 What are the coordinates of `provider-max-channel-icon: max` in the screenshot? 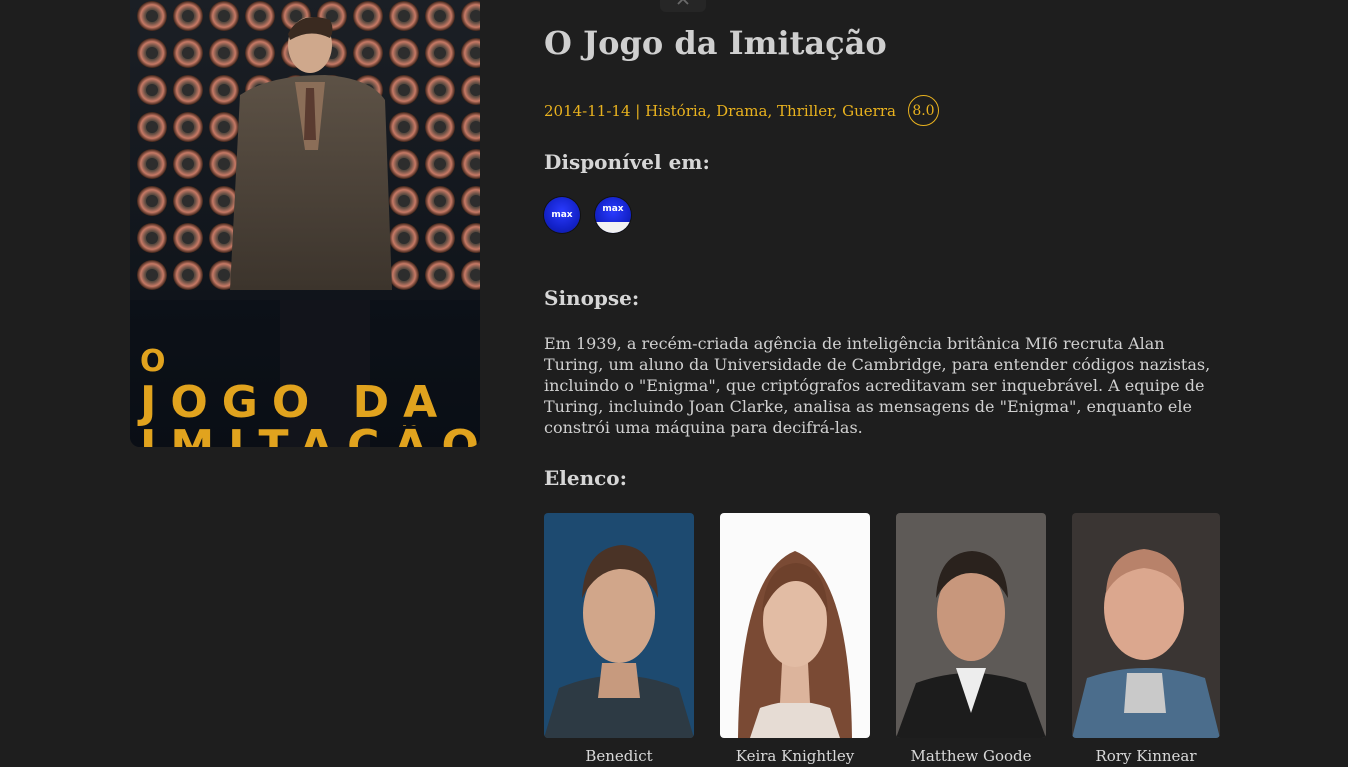 It's located at (613, 215).